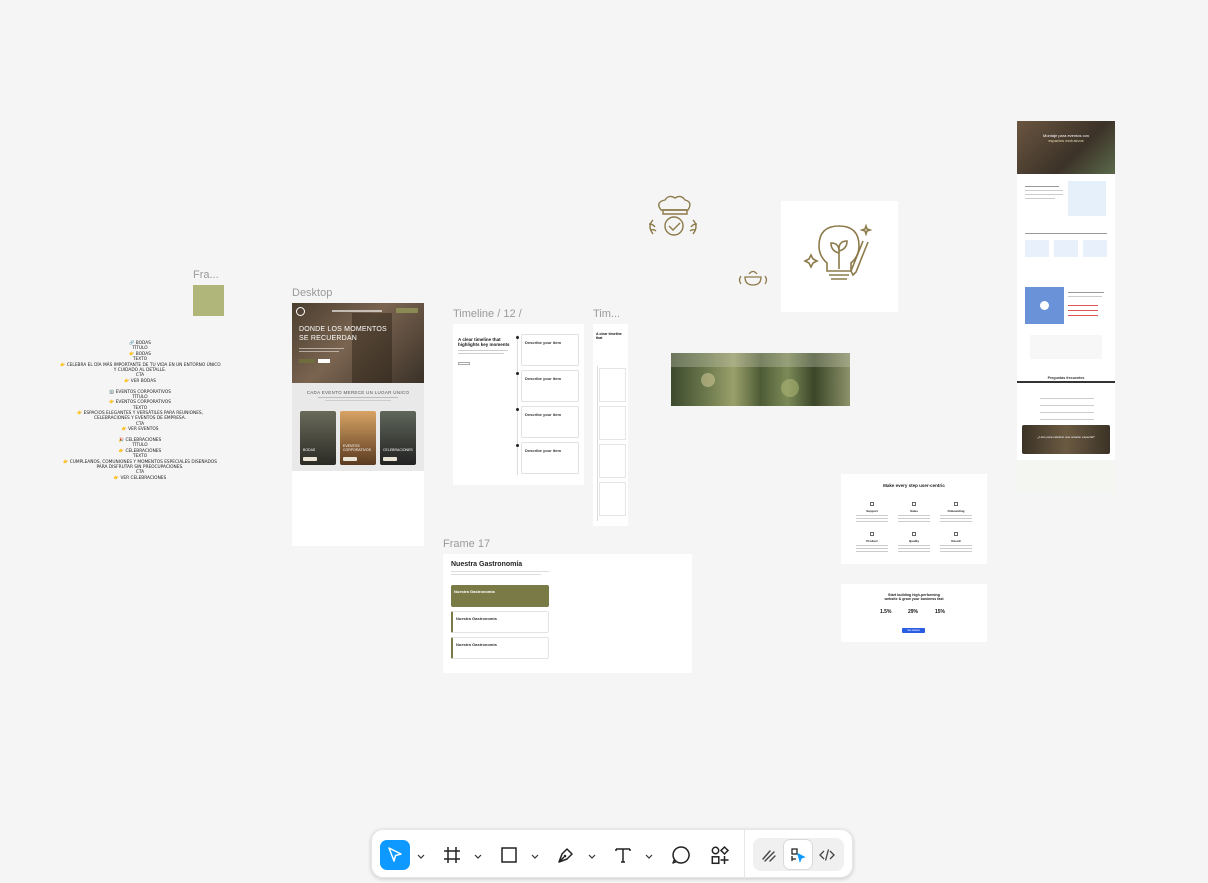  Describe the element at coordinates (872, 511) in the screenshot. I see `feature-label: Support` at that location.